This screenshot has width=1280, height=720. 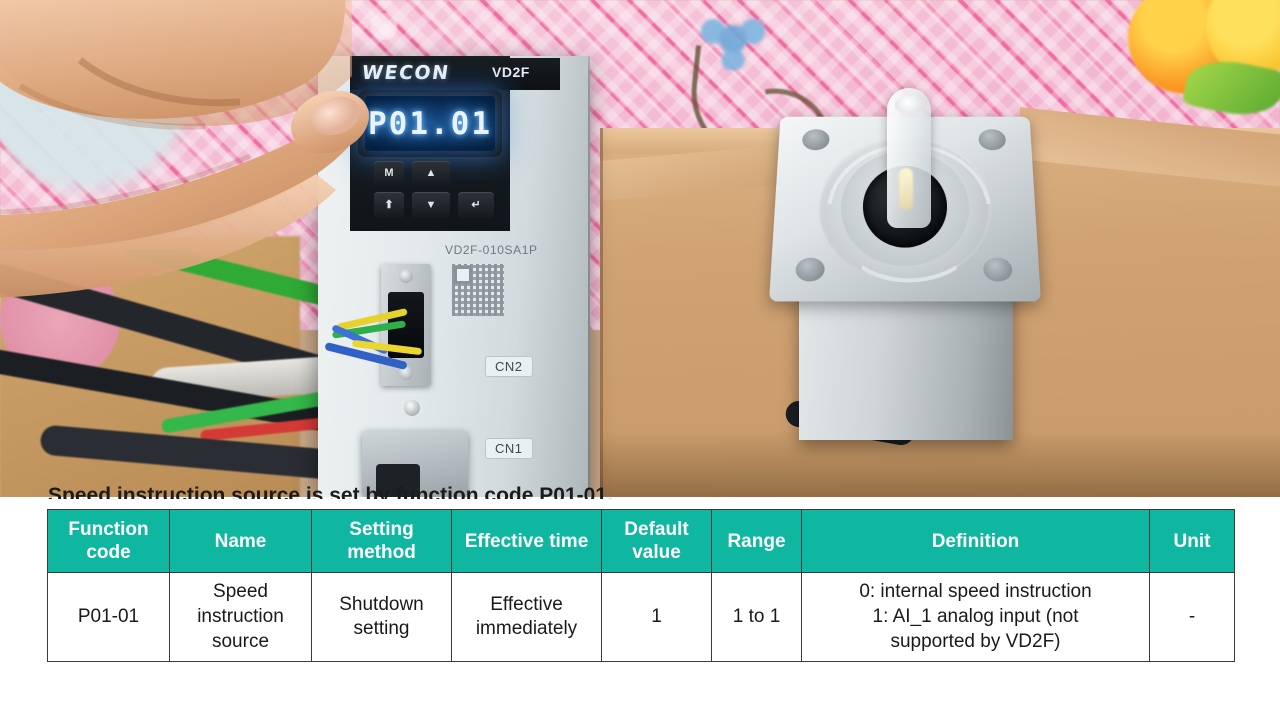 What do you see at coordinates (240, 617) in the screenshot?
I see `cell-name: Speed instruction source` at bounding box center [240, 617].